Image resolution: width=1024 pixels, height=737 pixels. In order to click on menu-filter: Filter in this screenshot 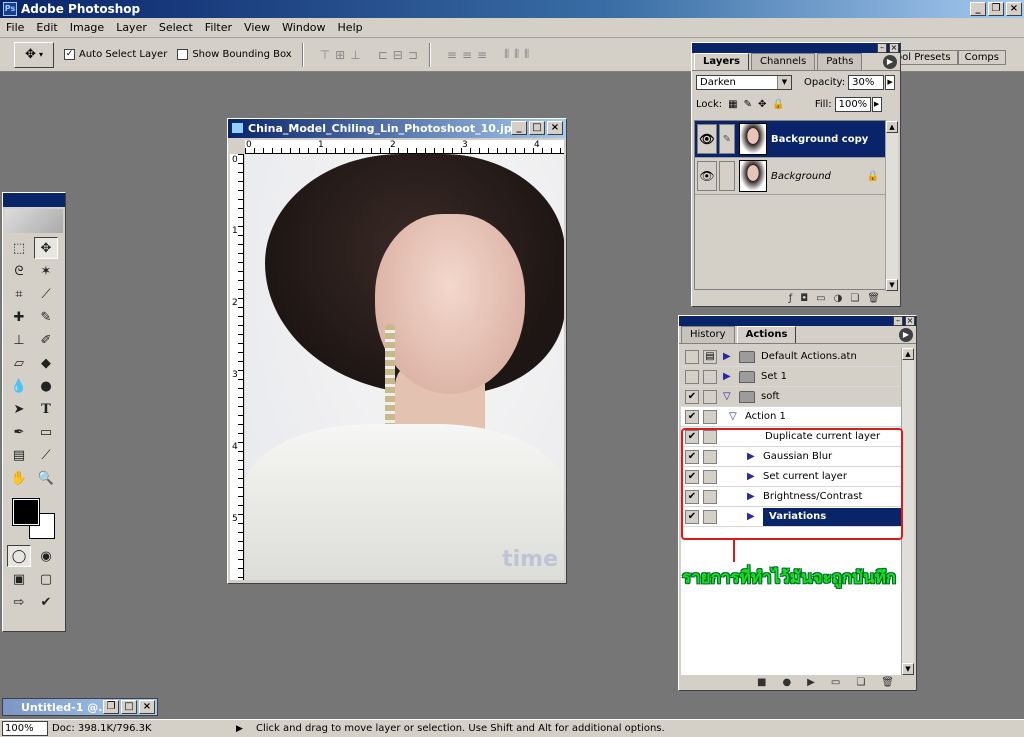, I will do `click(218, 27)`.